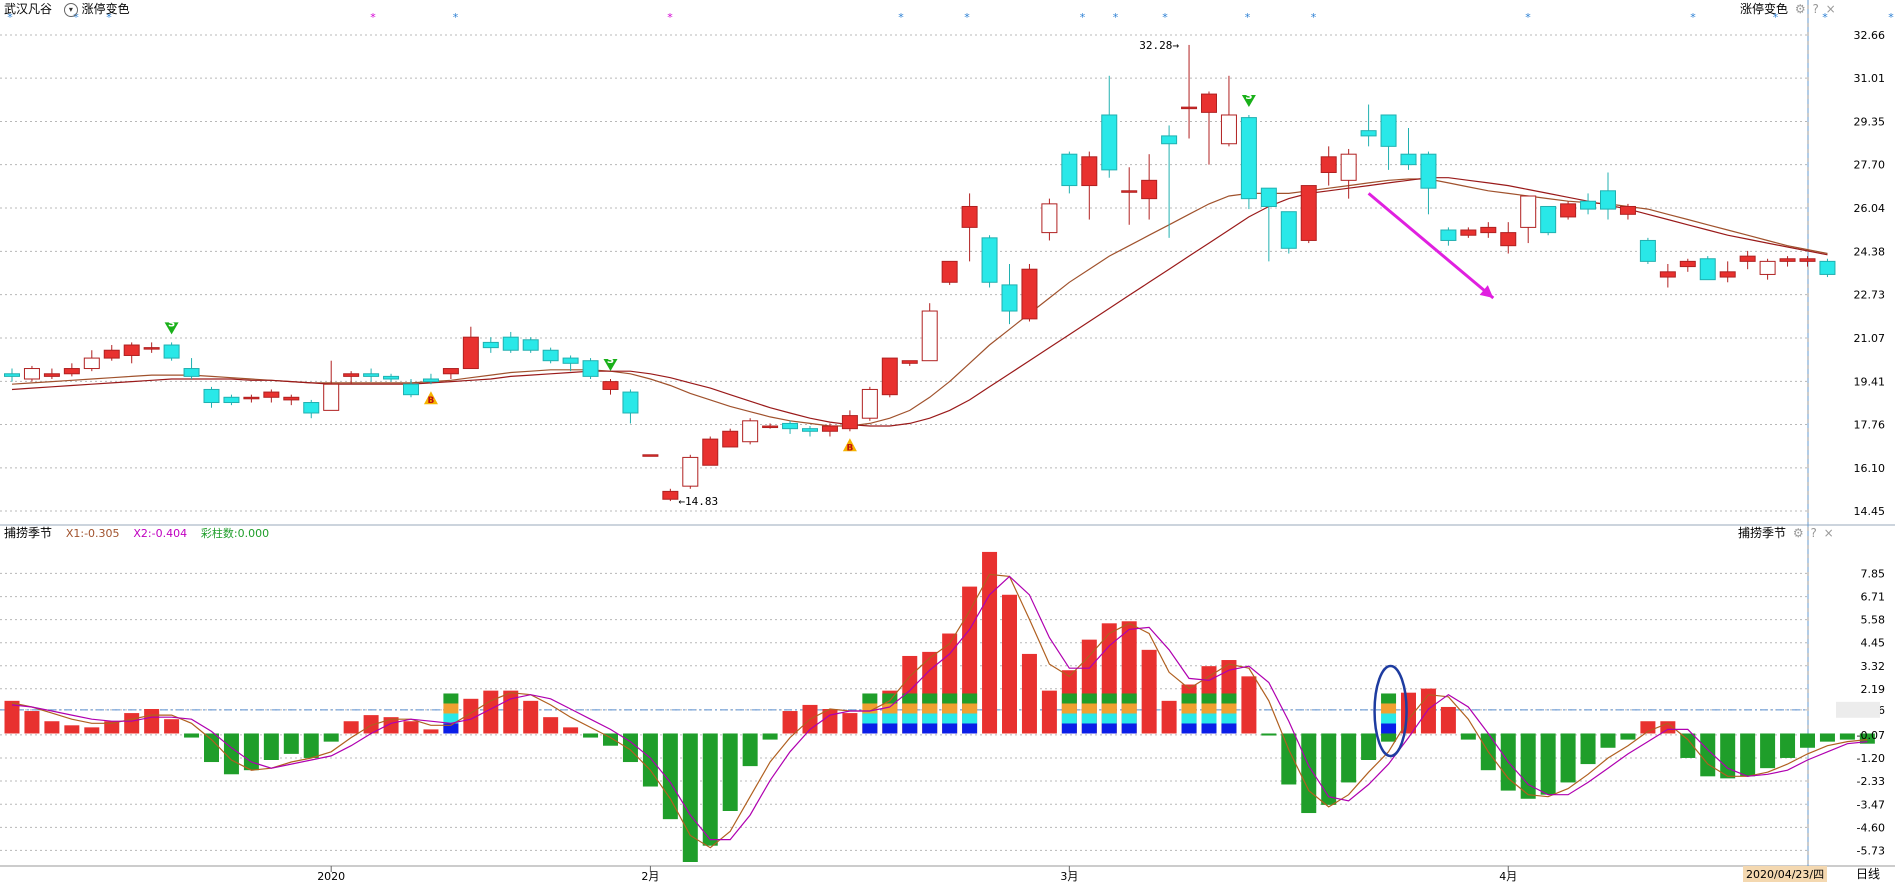 The image size is (1895, 882). I want to click on osc-tick-label: 7.85, so click(1873, 573).